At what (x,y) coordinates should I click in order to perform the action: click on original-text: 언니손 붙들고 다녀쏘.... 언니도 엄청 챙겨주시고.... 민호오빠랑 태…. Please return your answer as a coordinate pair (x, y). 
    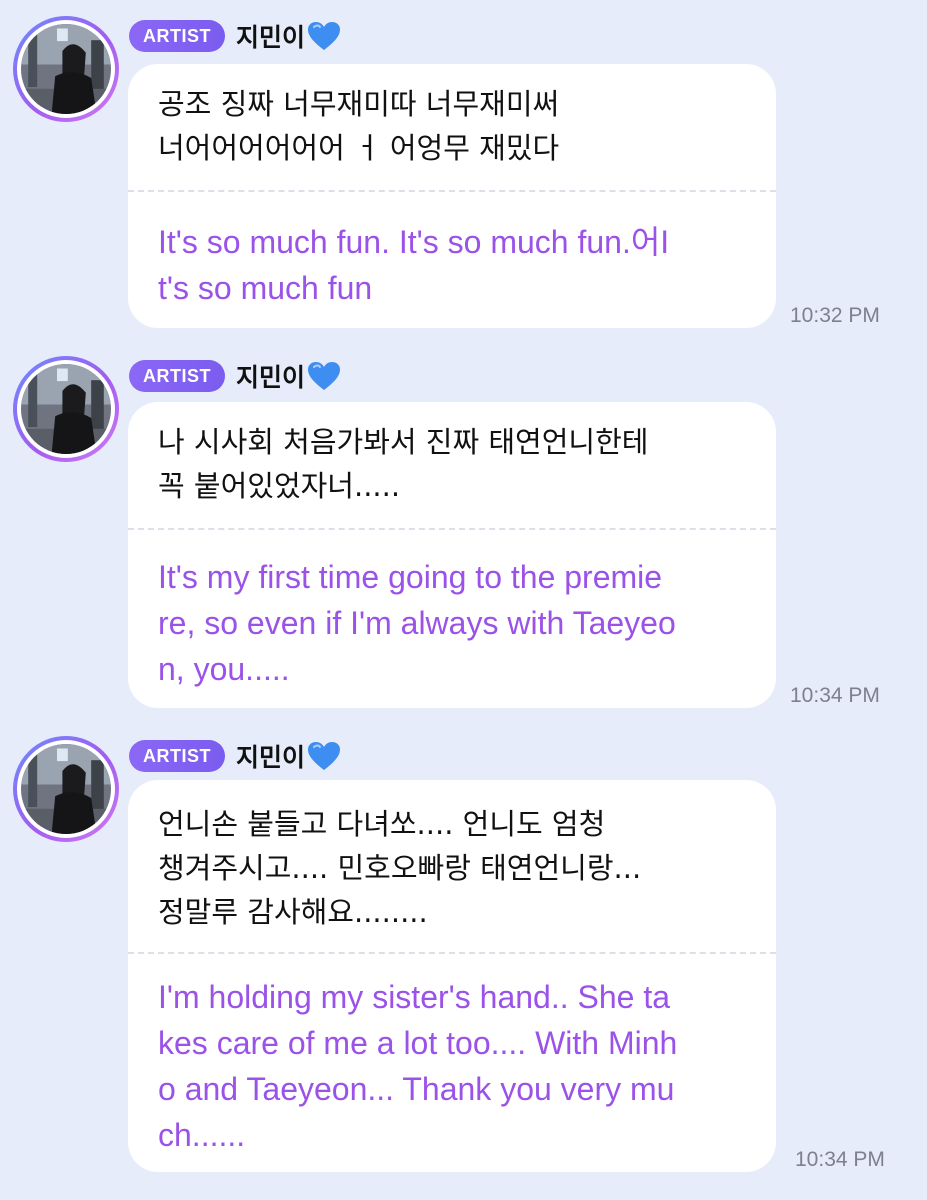
    Looking at the image, I should click on (400, 868).